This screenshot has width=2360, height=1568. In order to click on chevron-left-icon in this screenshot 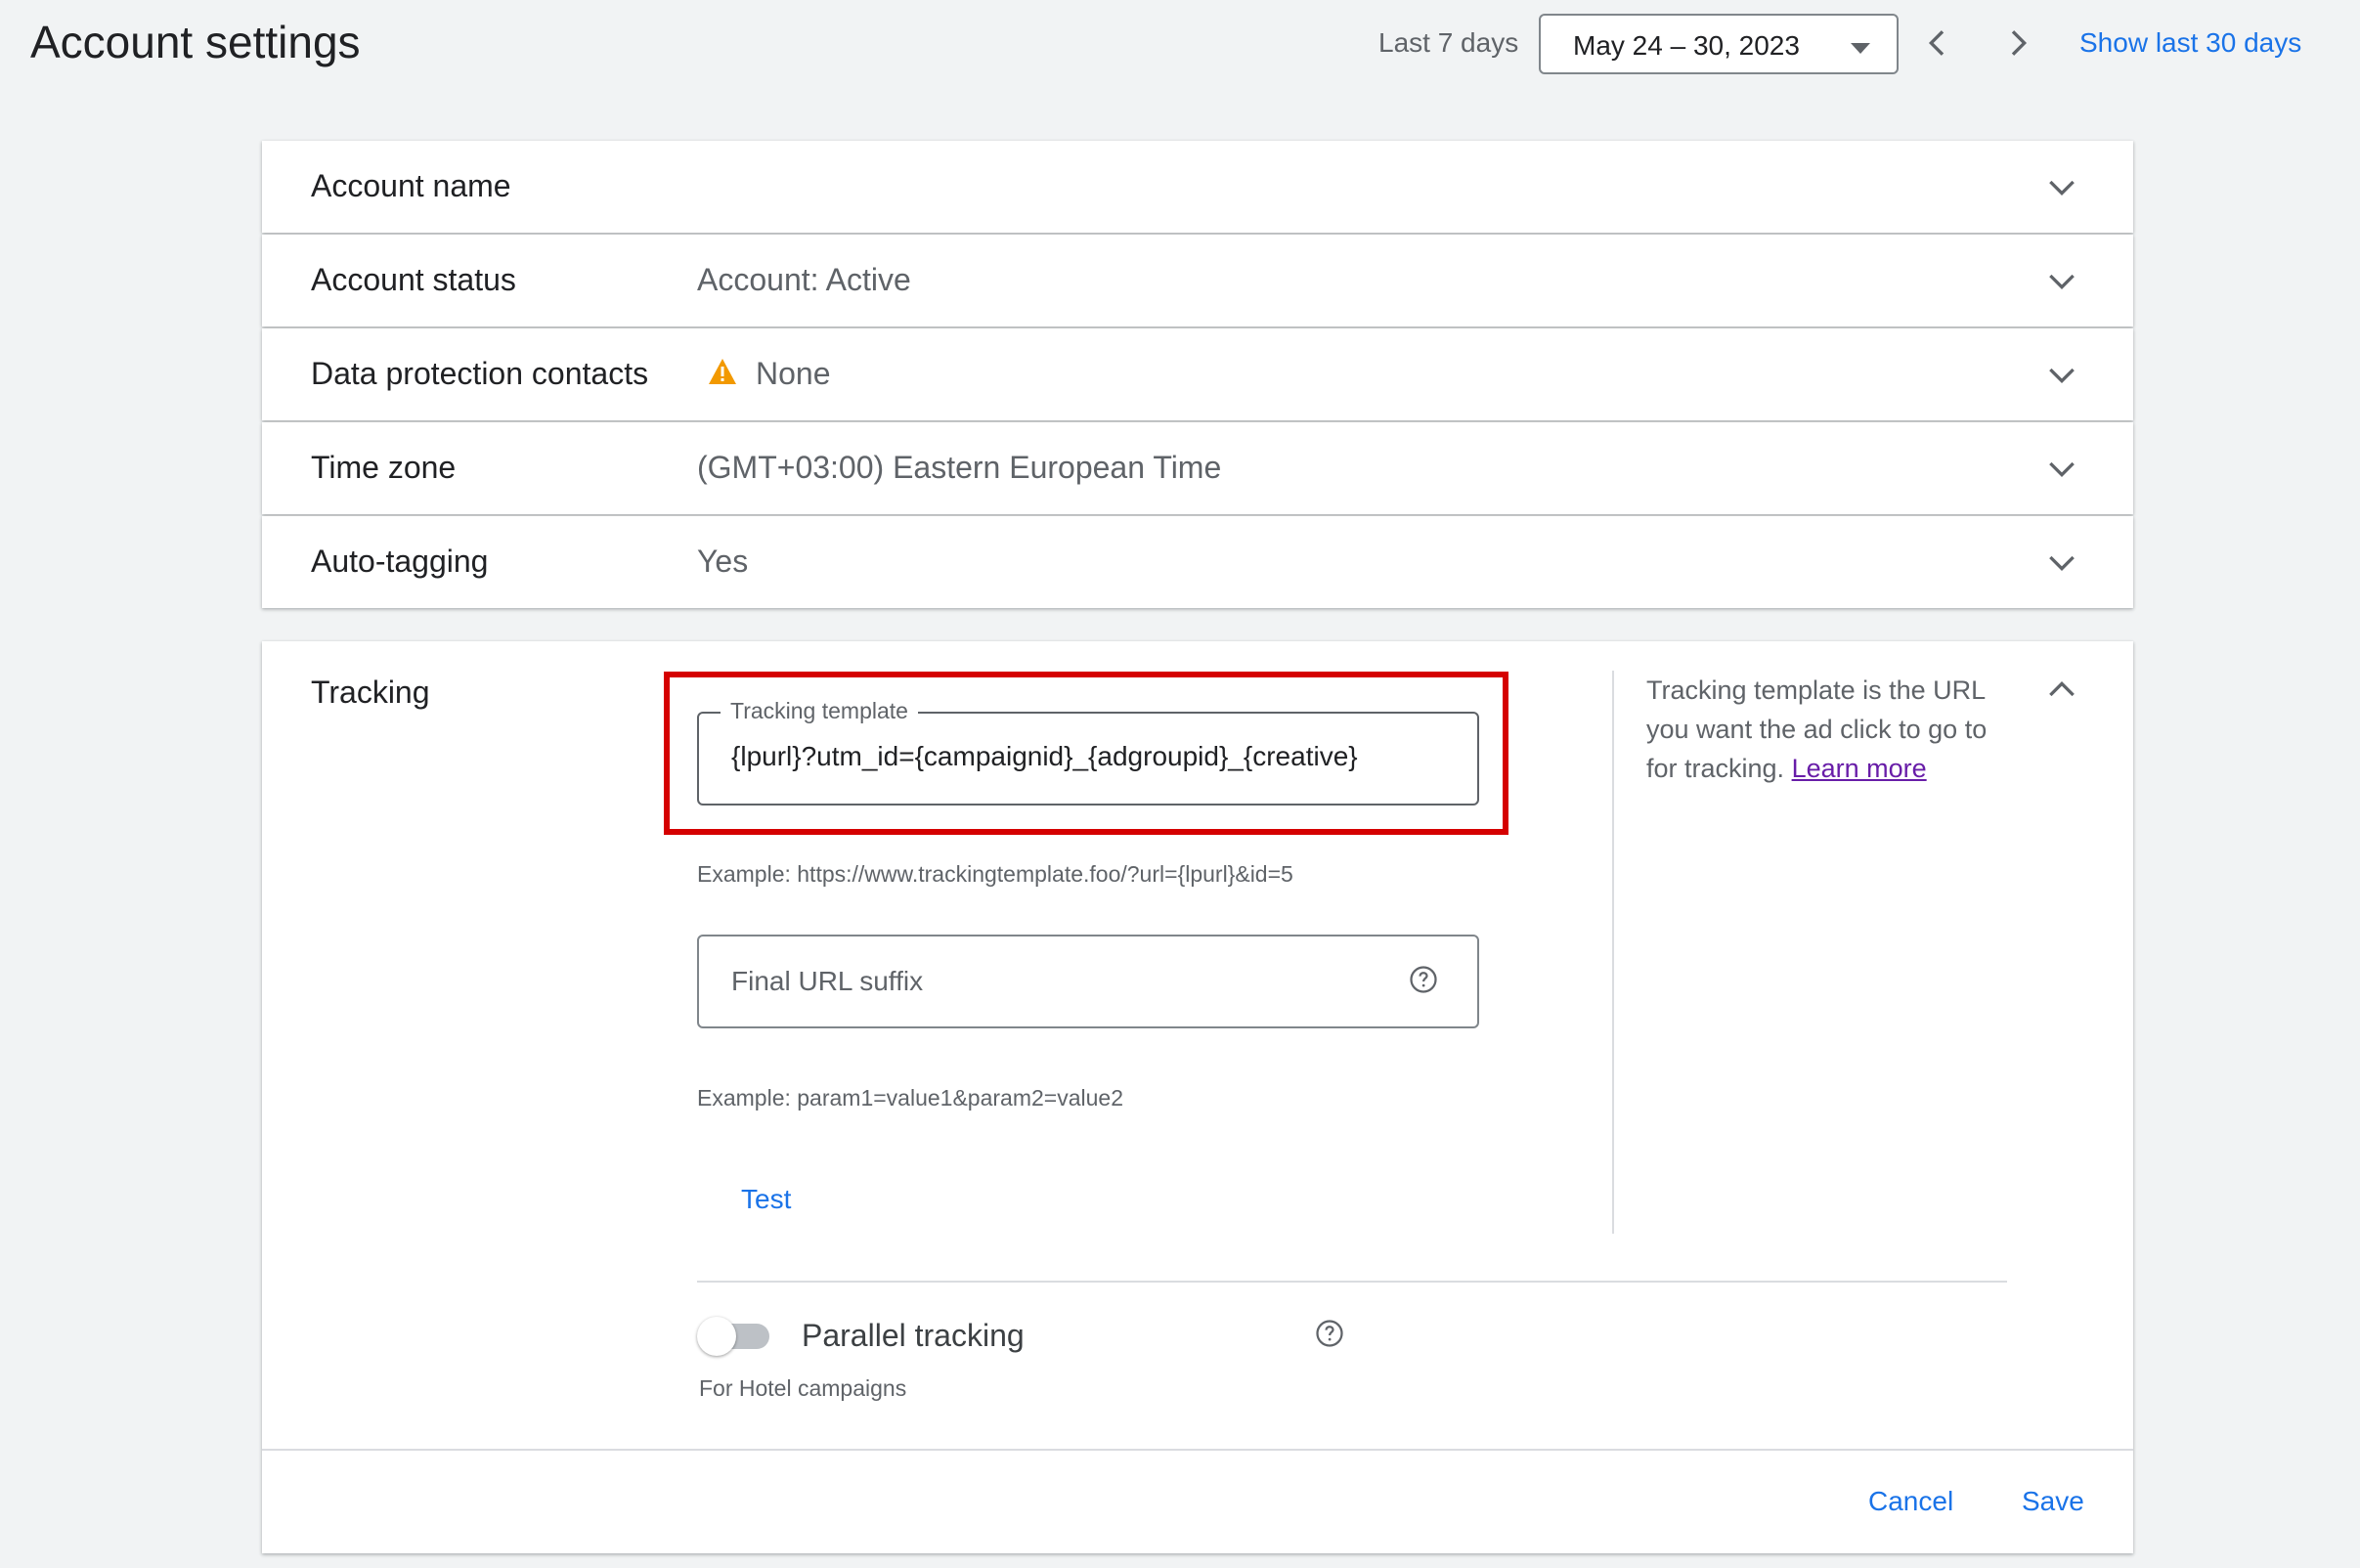, I will do `click(1936, 43)`.